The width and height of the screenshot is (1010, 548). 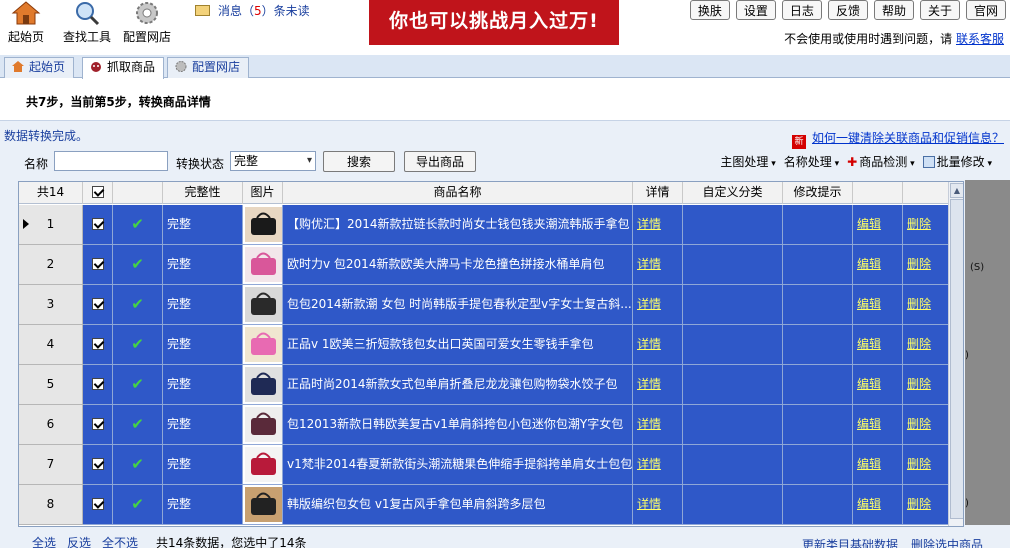 I want to click on tab-capture-goods-label: 抓取商品, so click(x=131, y=67).